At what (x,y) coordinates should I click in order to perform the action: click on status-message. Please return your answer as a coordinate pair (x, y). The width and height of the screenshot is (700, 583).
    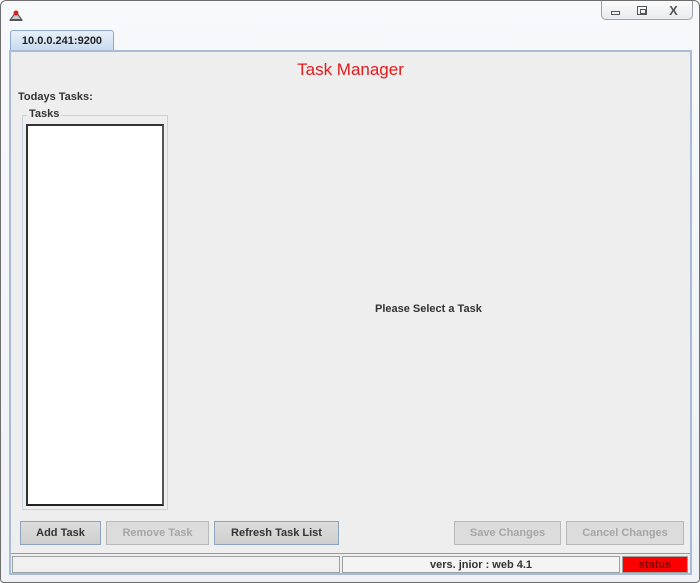
    Looking at the image, I should click on (176, 564).